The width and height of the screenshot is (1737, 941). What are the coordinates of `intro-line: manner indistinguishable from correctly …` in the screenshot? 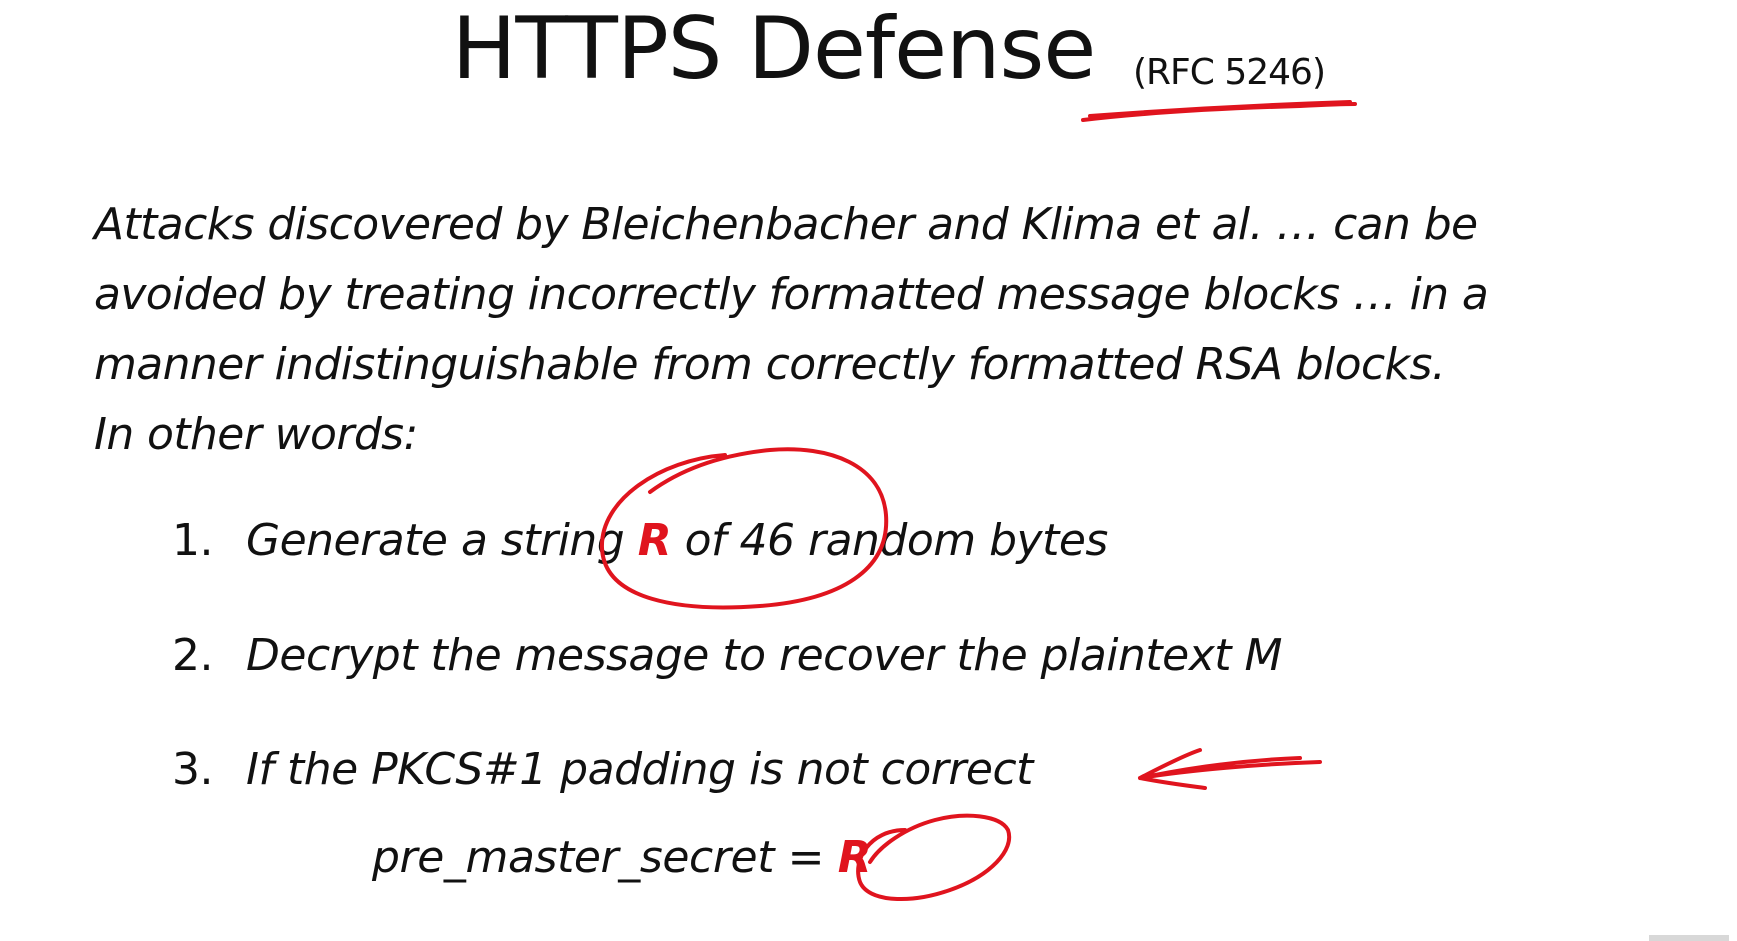 It's located at (770, 364).